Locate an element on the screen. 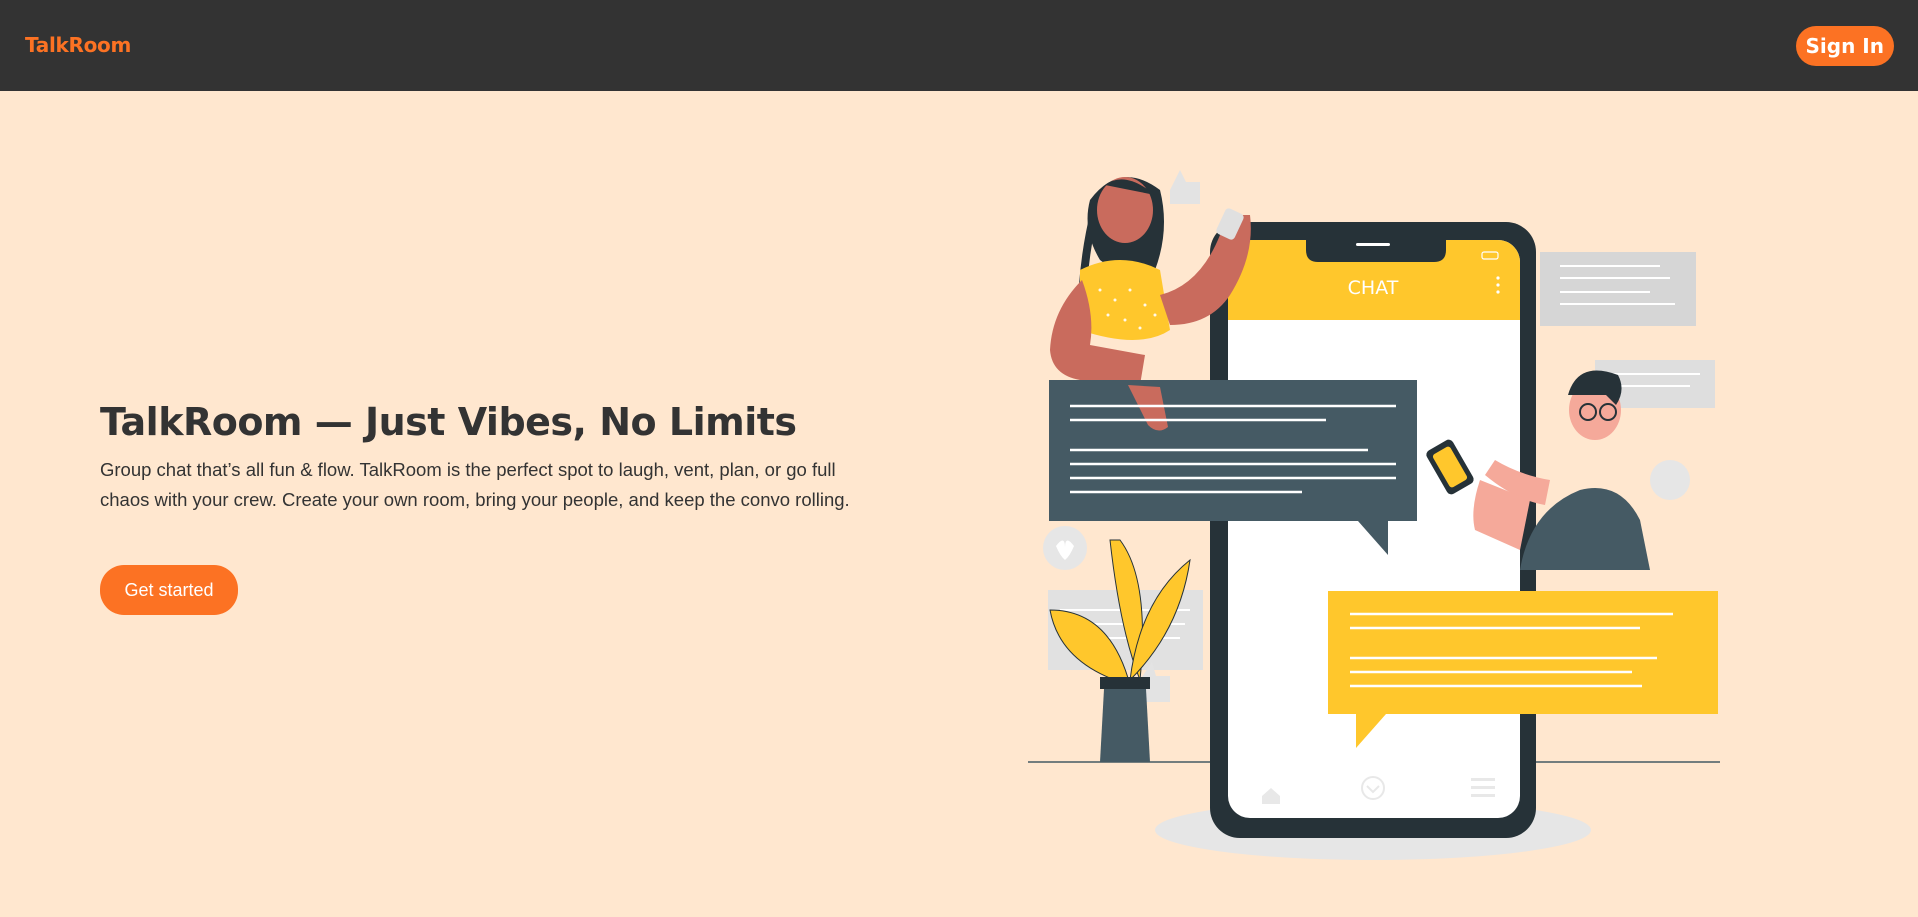  phone-chat-header: CHAT is located at coordinates (1373, 288).